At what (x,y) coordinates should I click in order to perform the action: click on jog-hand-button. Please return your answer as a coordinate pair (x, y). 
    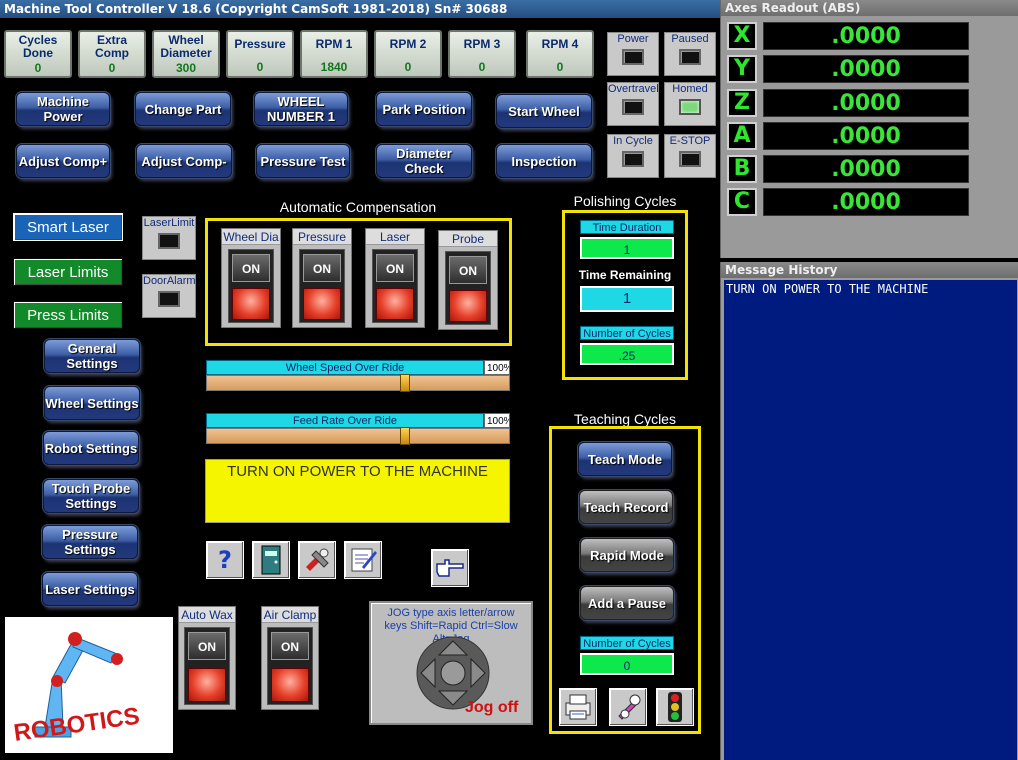
    Looking at the image, I should click on (450, 568).